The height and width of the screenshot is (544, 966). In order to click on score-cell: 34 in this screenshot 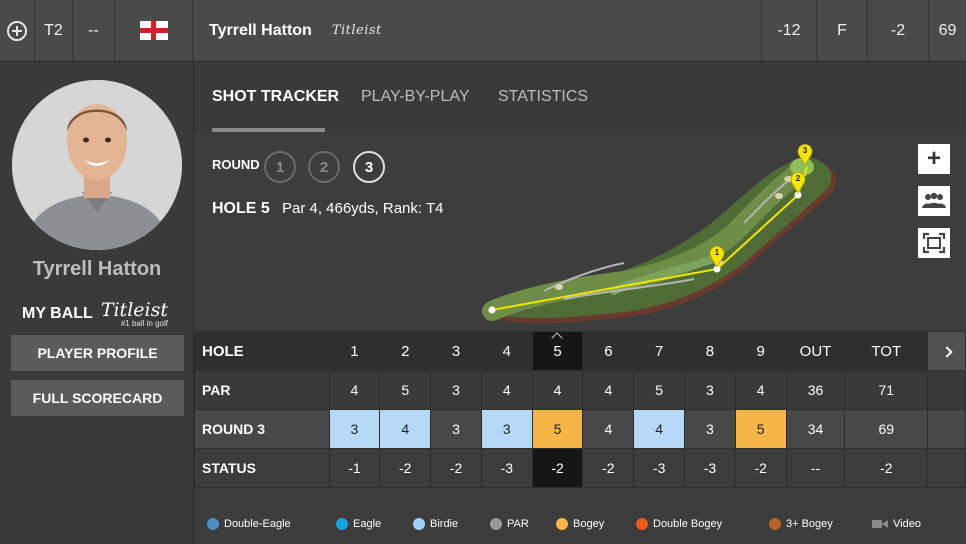, I will do `click(815, 429)`.